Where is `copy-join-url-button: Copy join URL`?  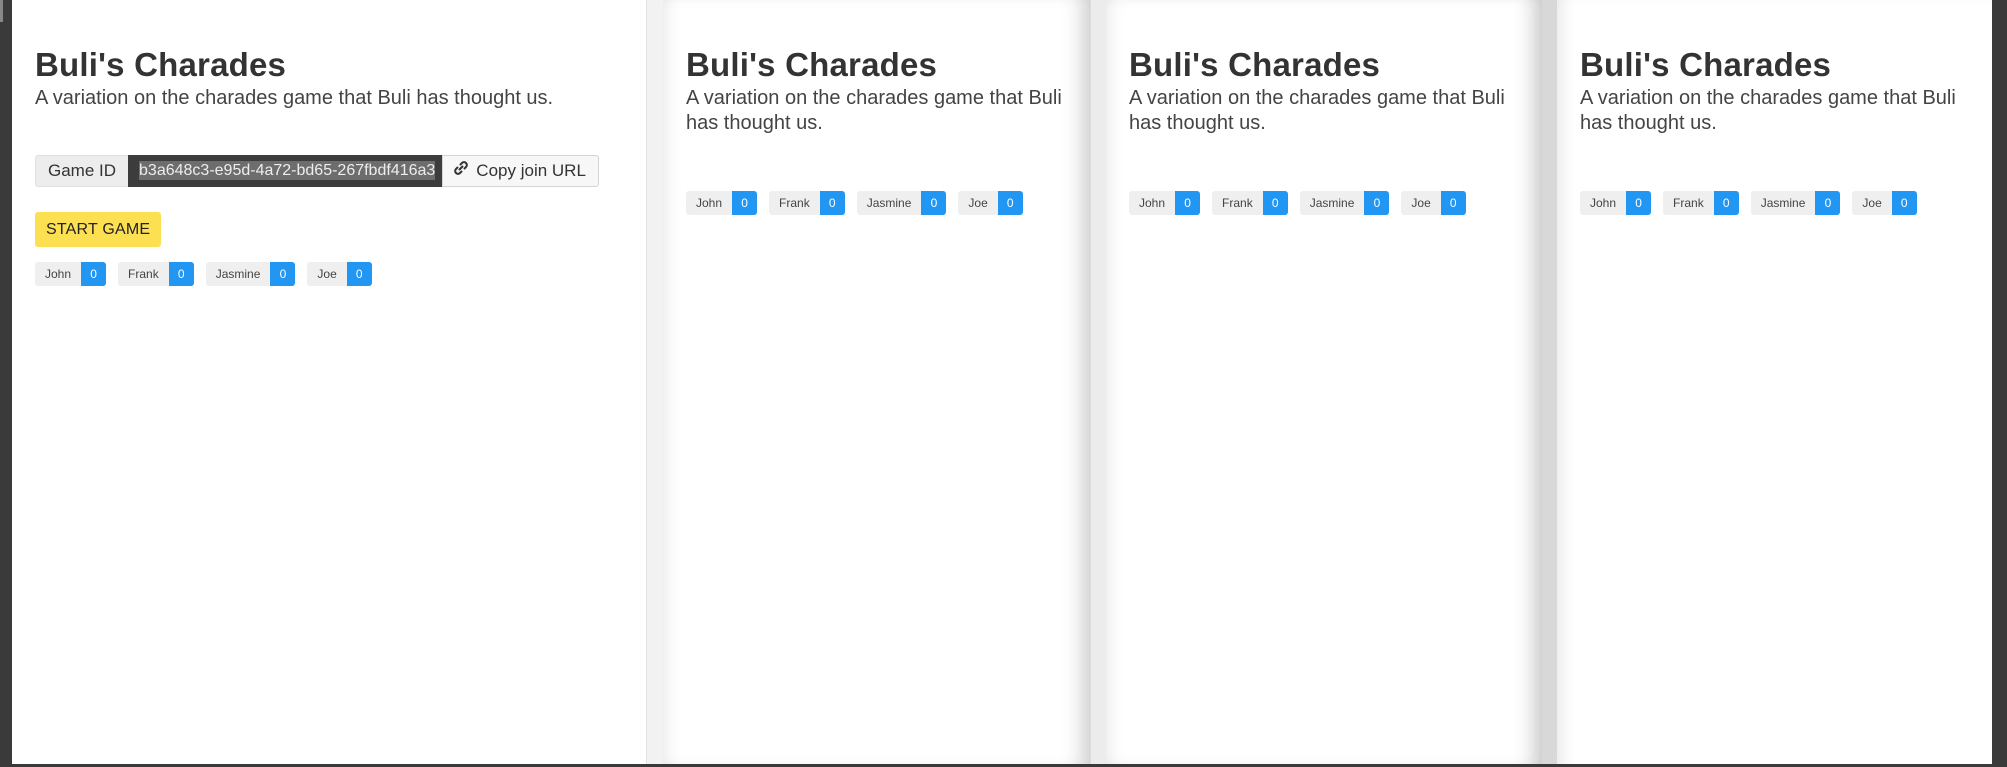
copy-join-url-button: Copy join URL is located at coordinates (520, 171).